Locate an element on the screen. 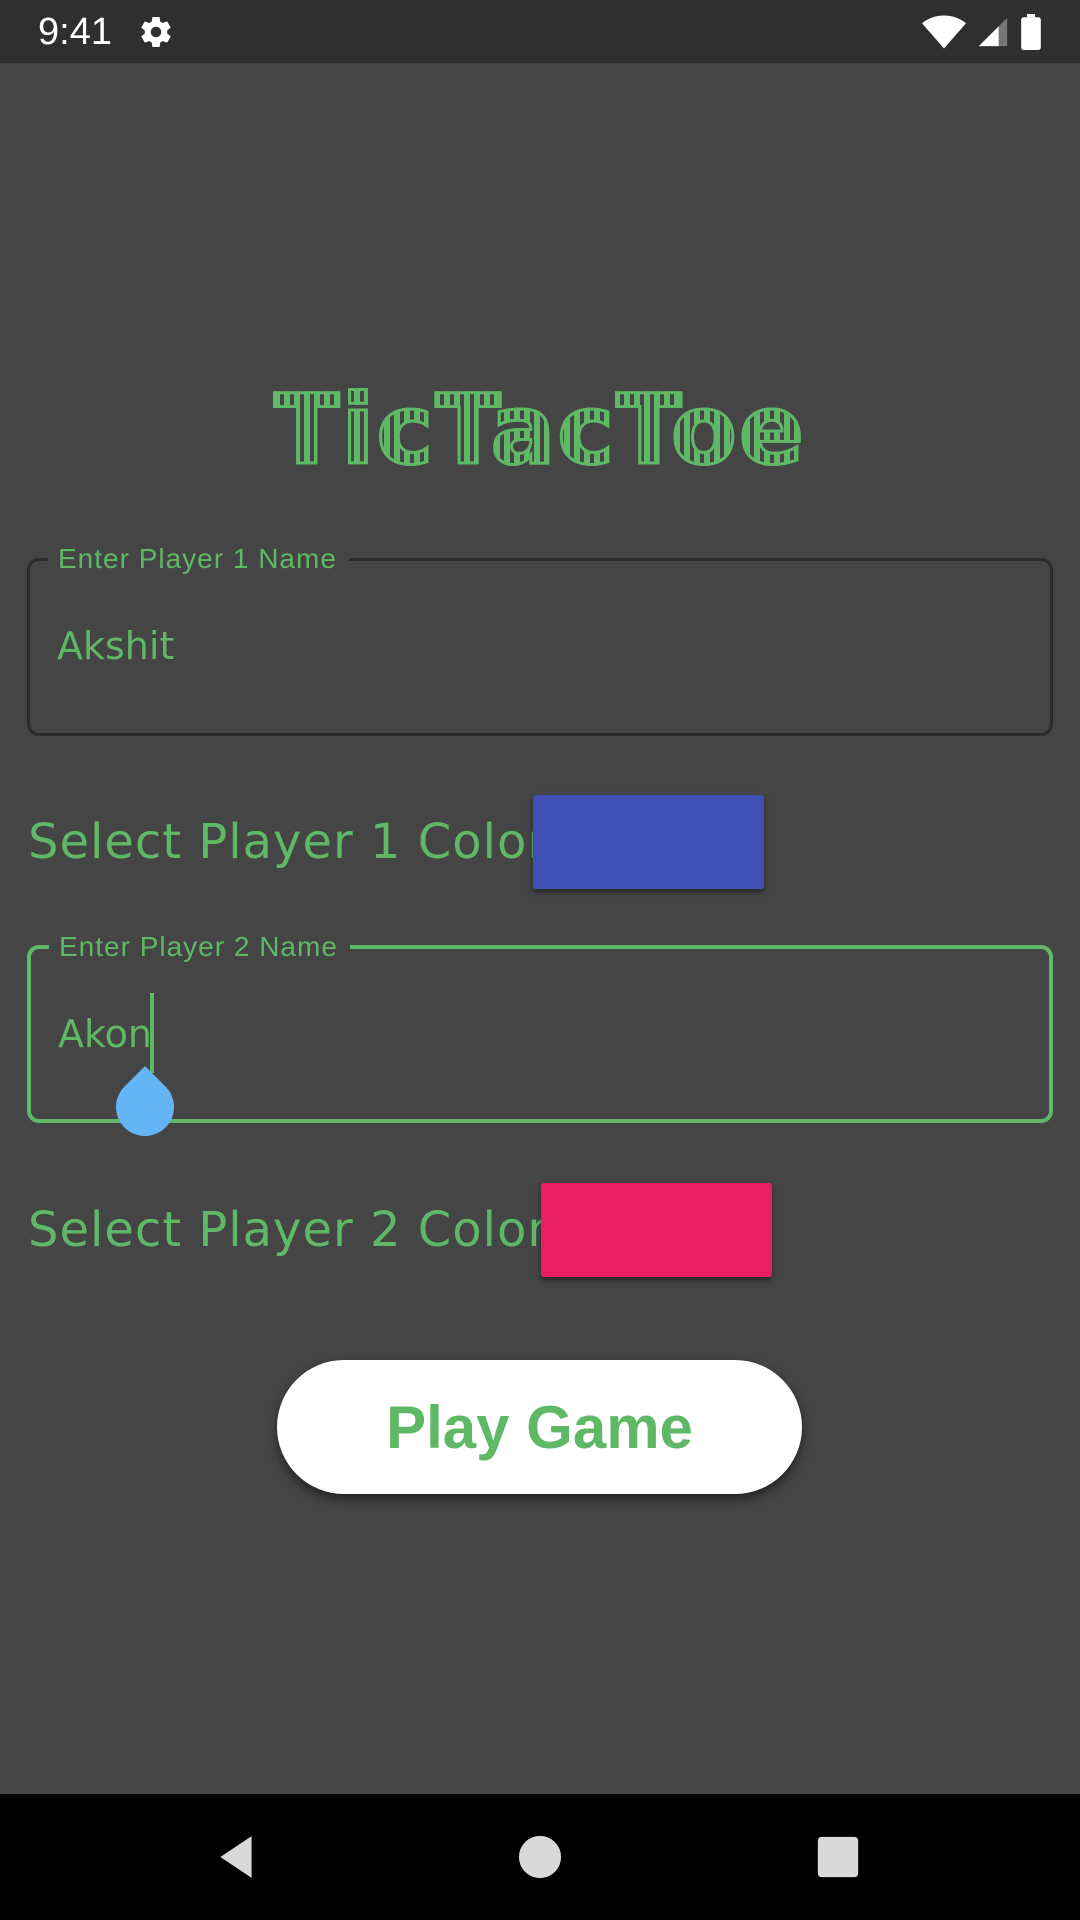 The width and height of the screenshot is (1080, 1920). back-button is located at coordinates (237, 1857).